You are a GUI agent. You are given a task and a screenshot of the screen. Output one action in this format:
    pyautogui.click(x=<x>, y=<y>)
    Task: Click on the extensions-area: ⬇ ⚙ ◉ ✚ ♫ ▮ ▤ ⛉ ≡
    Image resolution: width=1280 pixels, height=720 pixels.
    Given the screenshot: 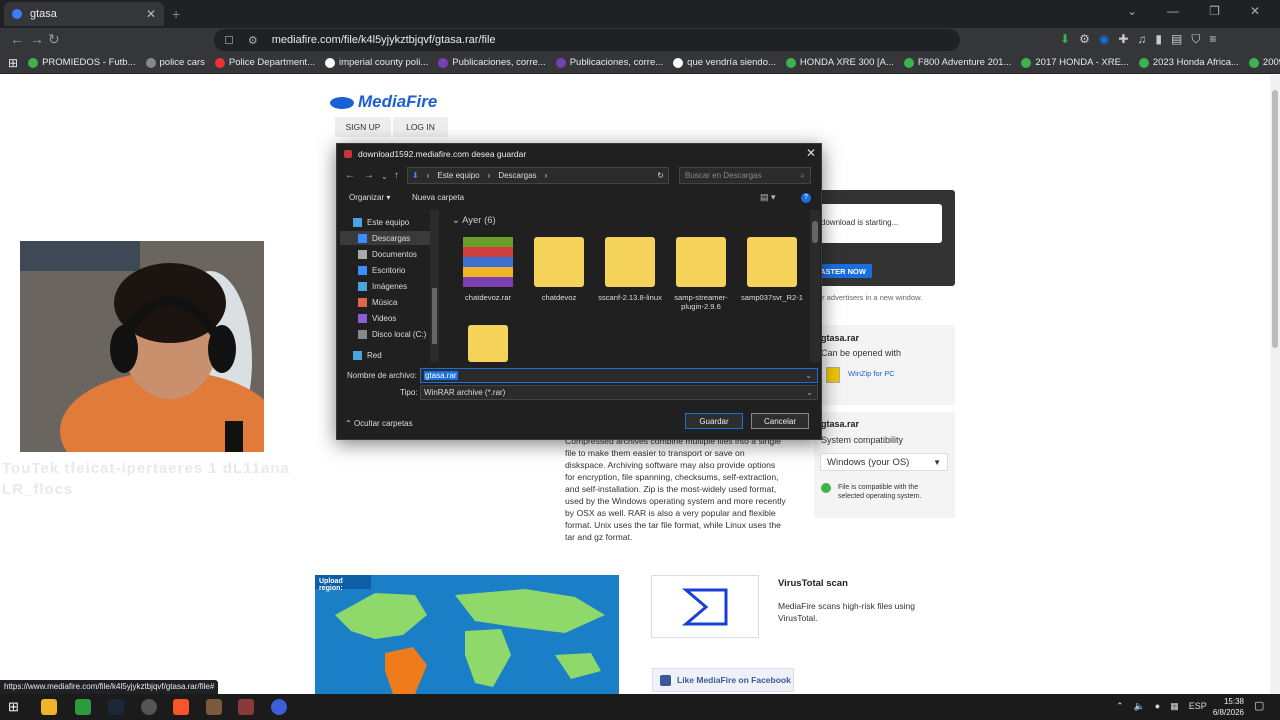 What is the action you would take?
    pyautogui.click(x=1138, y=39)
    